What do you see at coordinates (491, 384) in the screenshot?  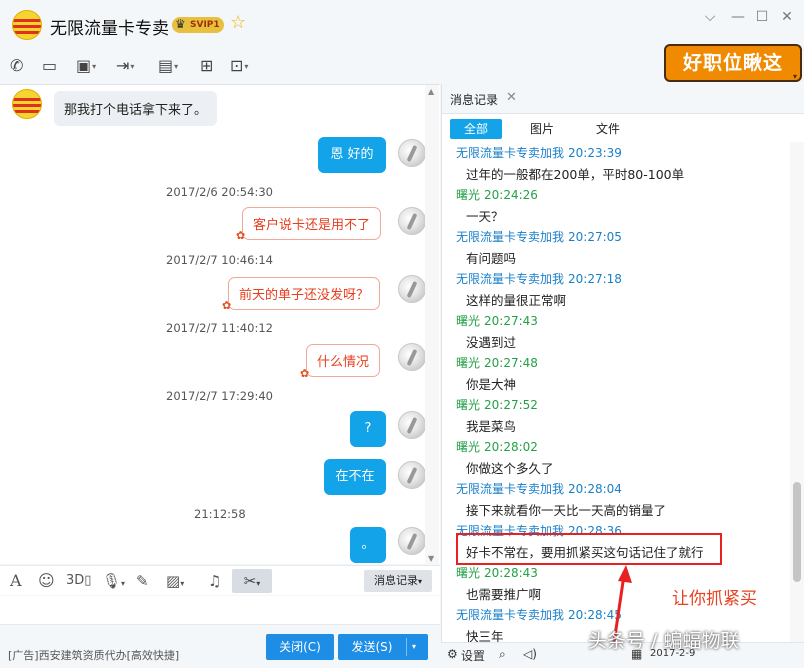 I see `history-message-text: 你是大神` at bounding box center [491, 384].